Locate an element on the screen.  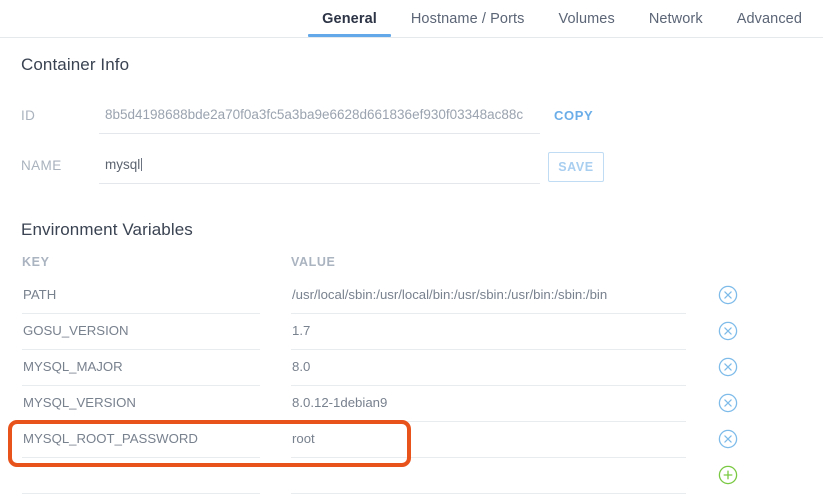
container-info-heading: Container Info is located at coordinates (75, 64).